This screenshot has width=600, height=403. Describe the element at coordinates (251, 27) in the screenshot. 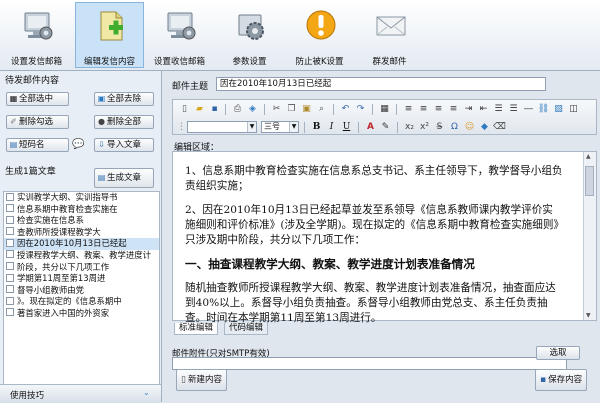

I see `gear-icon` at that location.